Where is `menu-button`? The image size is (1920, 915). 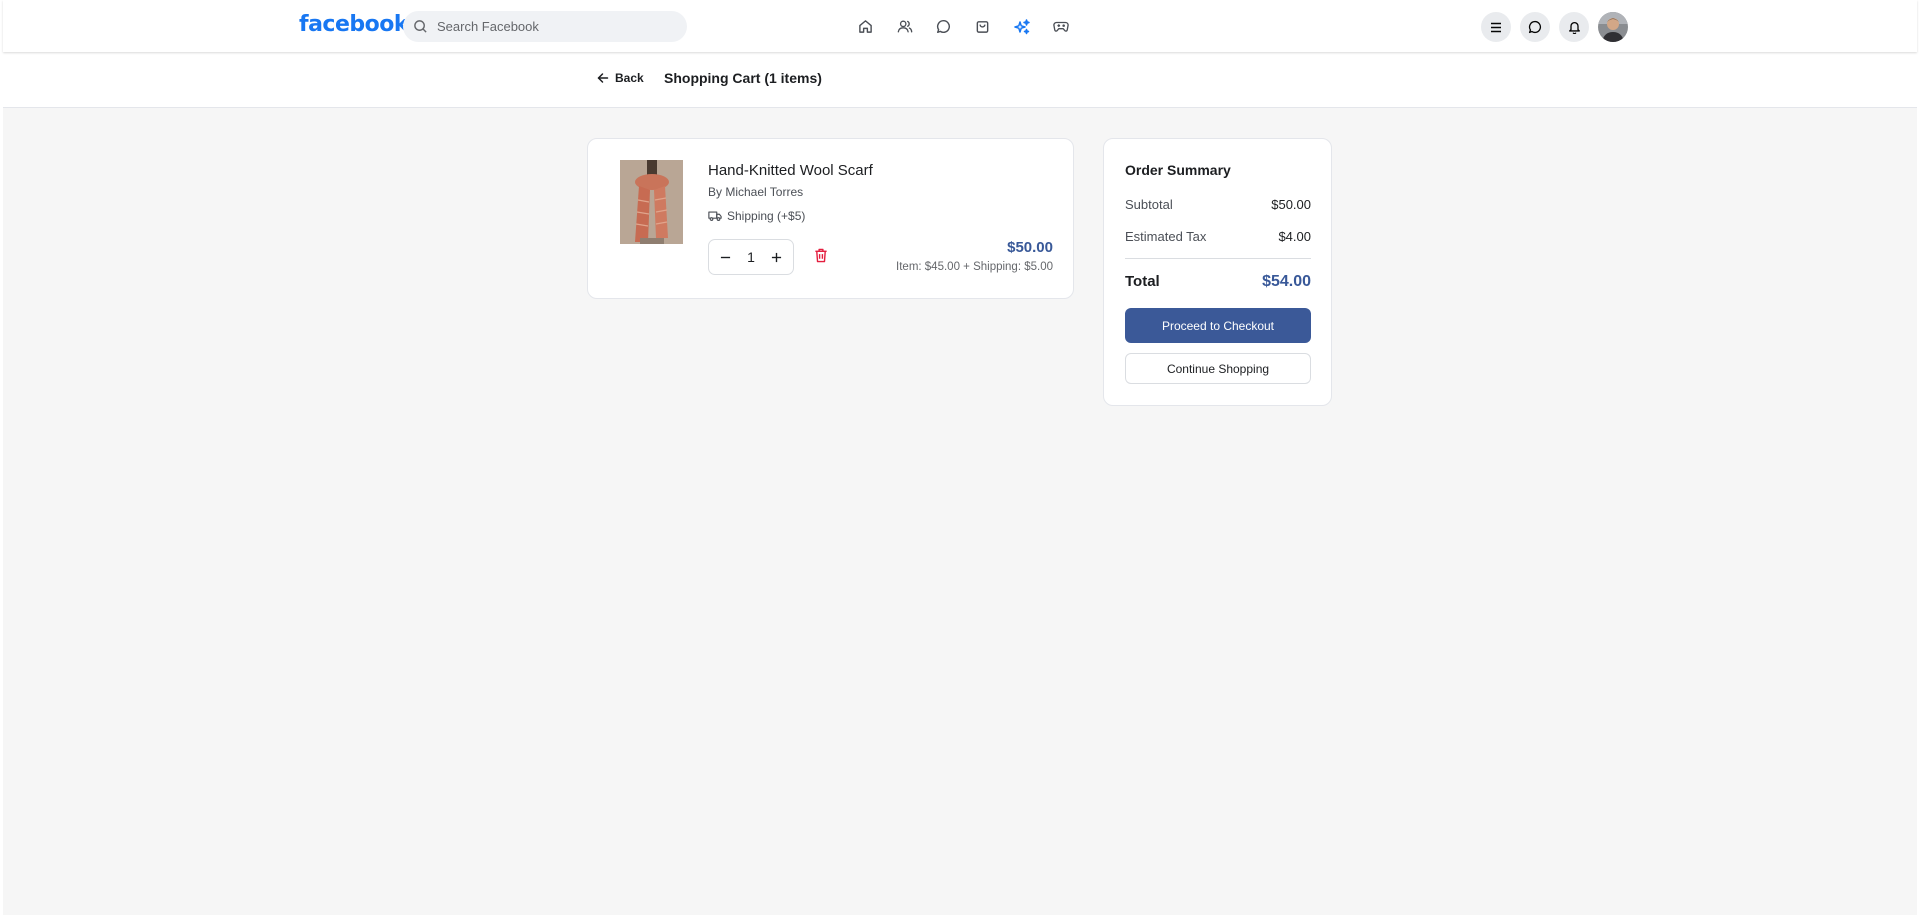 menu-button is located at coordinates (1496, 27).